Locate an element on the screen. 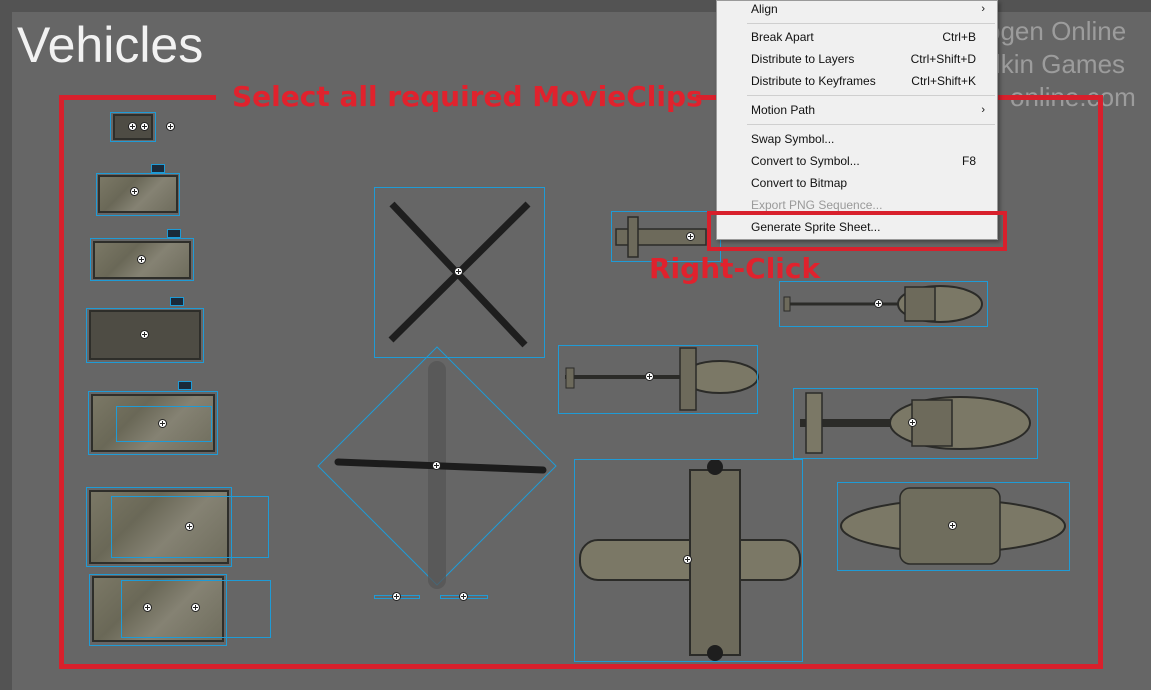 This screenshot has height=690, width=1151. menu-item-shortcut: Ctrl+Shift+D is located at coordinates (943, 59).